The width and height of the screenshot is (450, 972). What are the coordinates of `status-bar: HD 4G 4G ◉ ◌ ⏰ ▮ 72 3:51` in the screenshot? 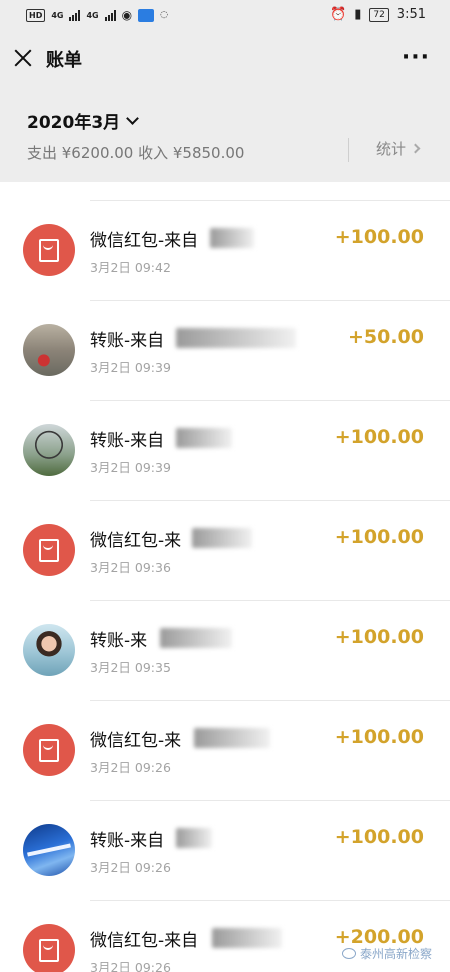 It's located at (225, 16).